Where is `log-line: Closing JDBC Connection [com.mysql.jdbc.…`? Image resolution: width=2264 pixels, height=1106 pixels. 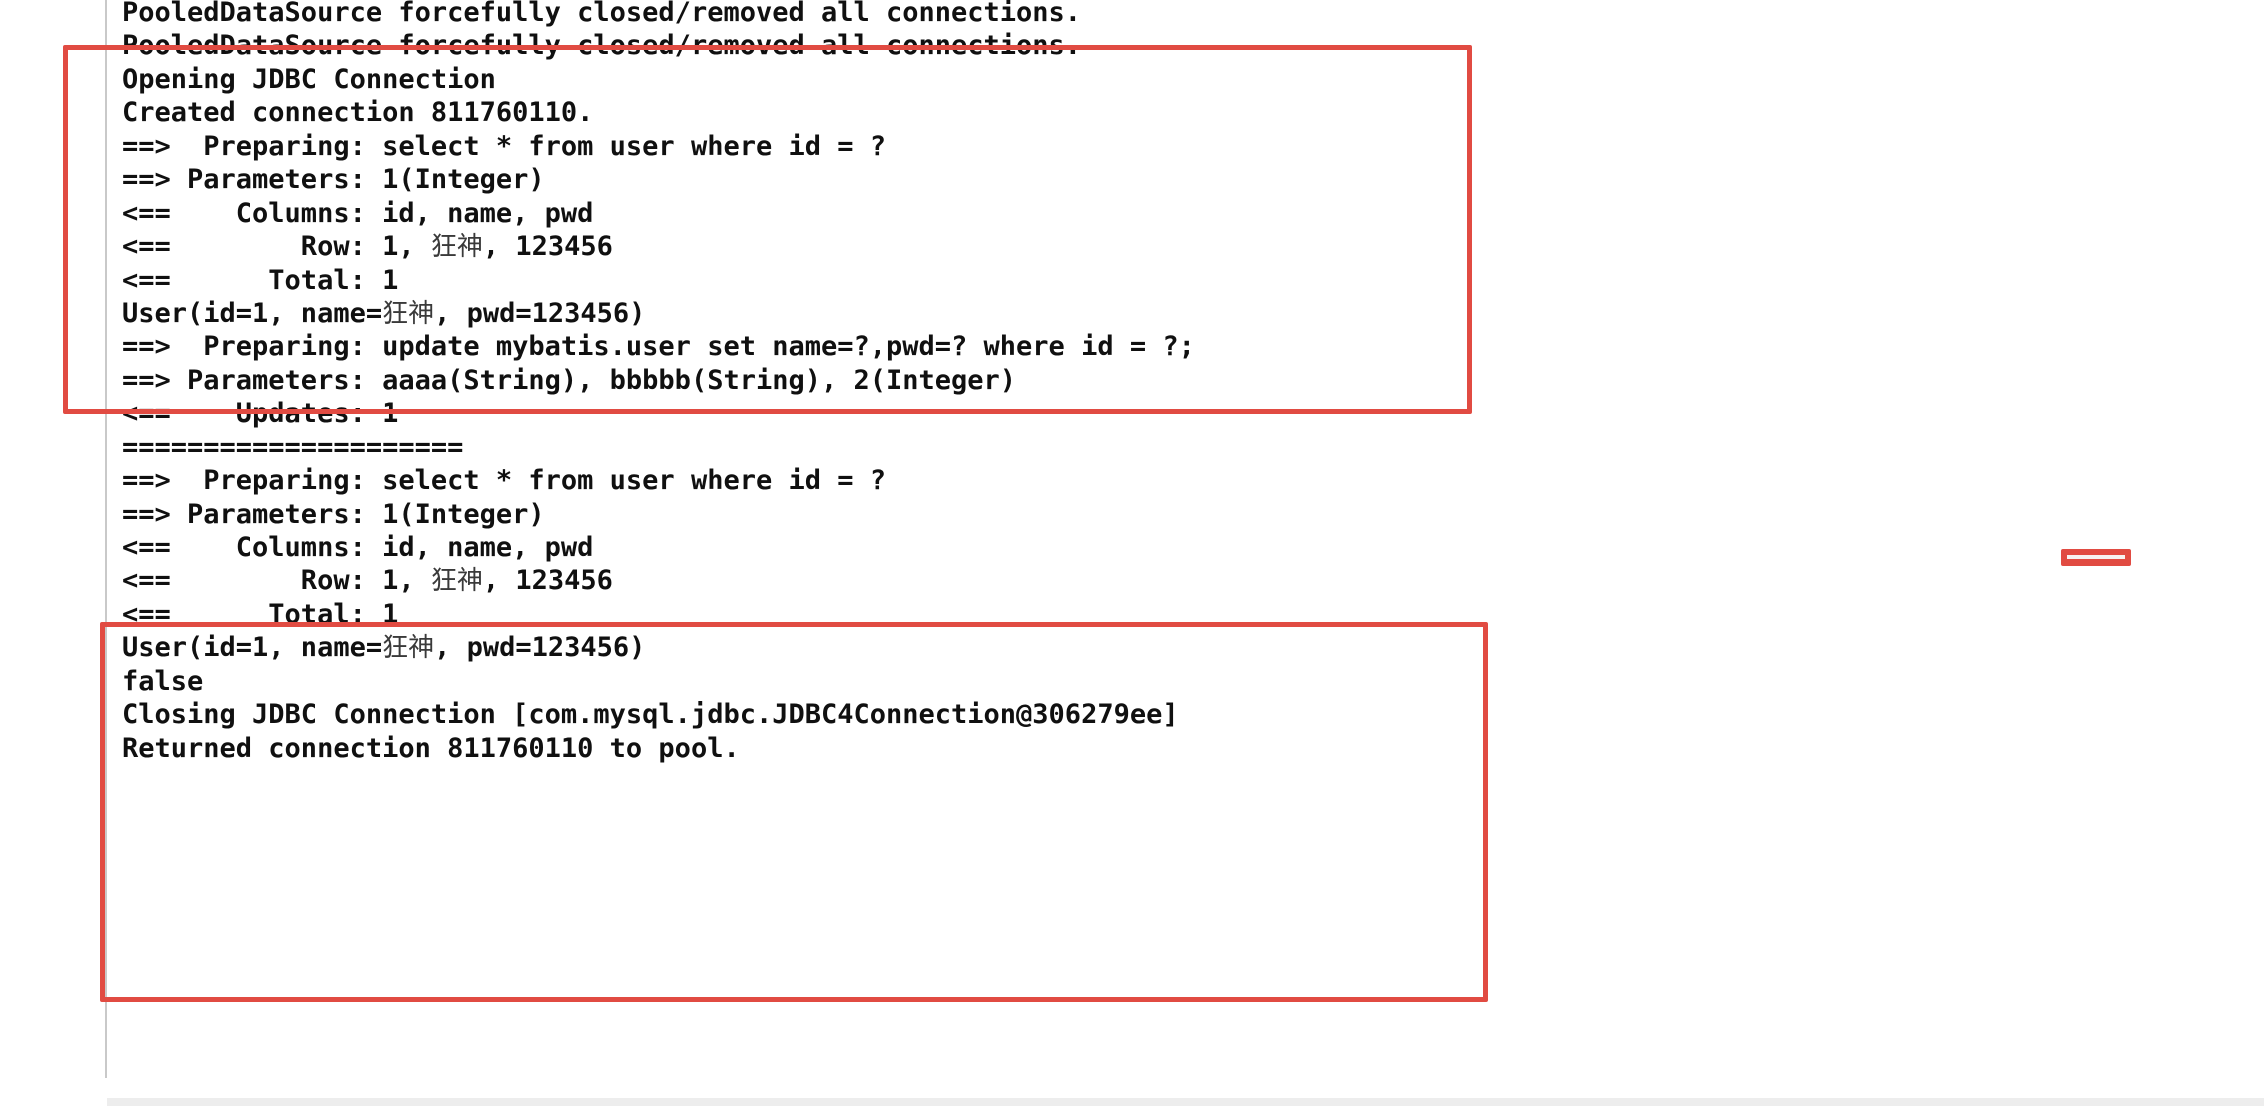 log-line: Closing JDBC Connection [com.mysql.jdbc.… is located at coordinates (1172, 714).